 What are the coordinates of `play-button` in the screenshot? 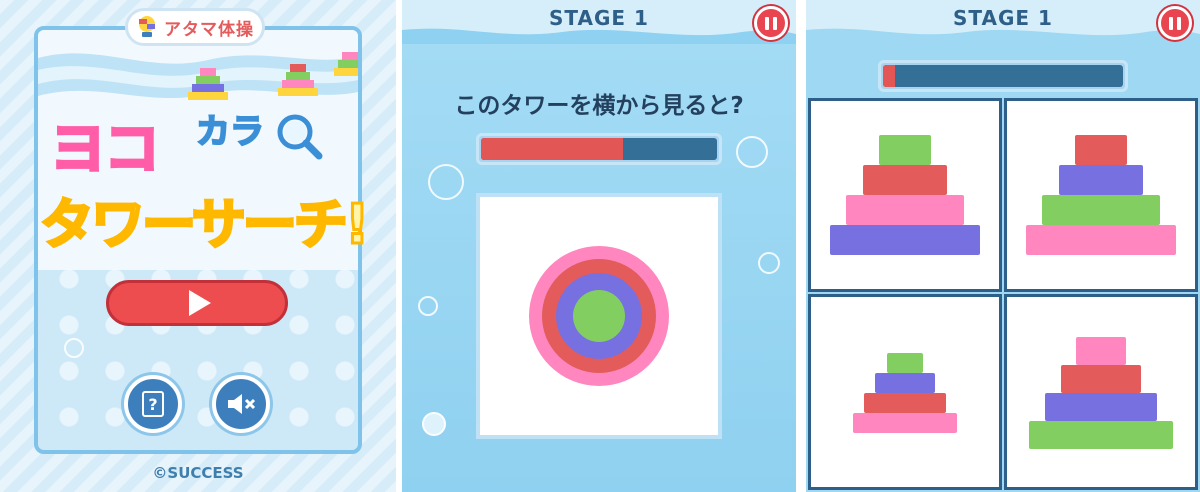 It's located at (197, 303).